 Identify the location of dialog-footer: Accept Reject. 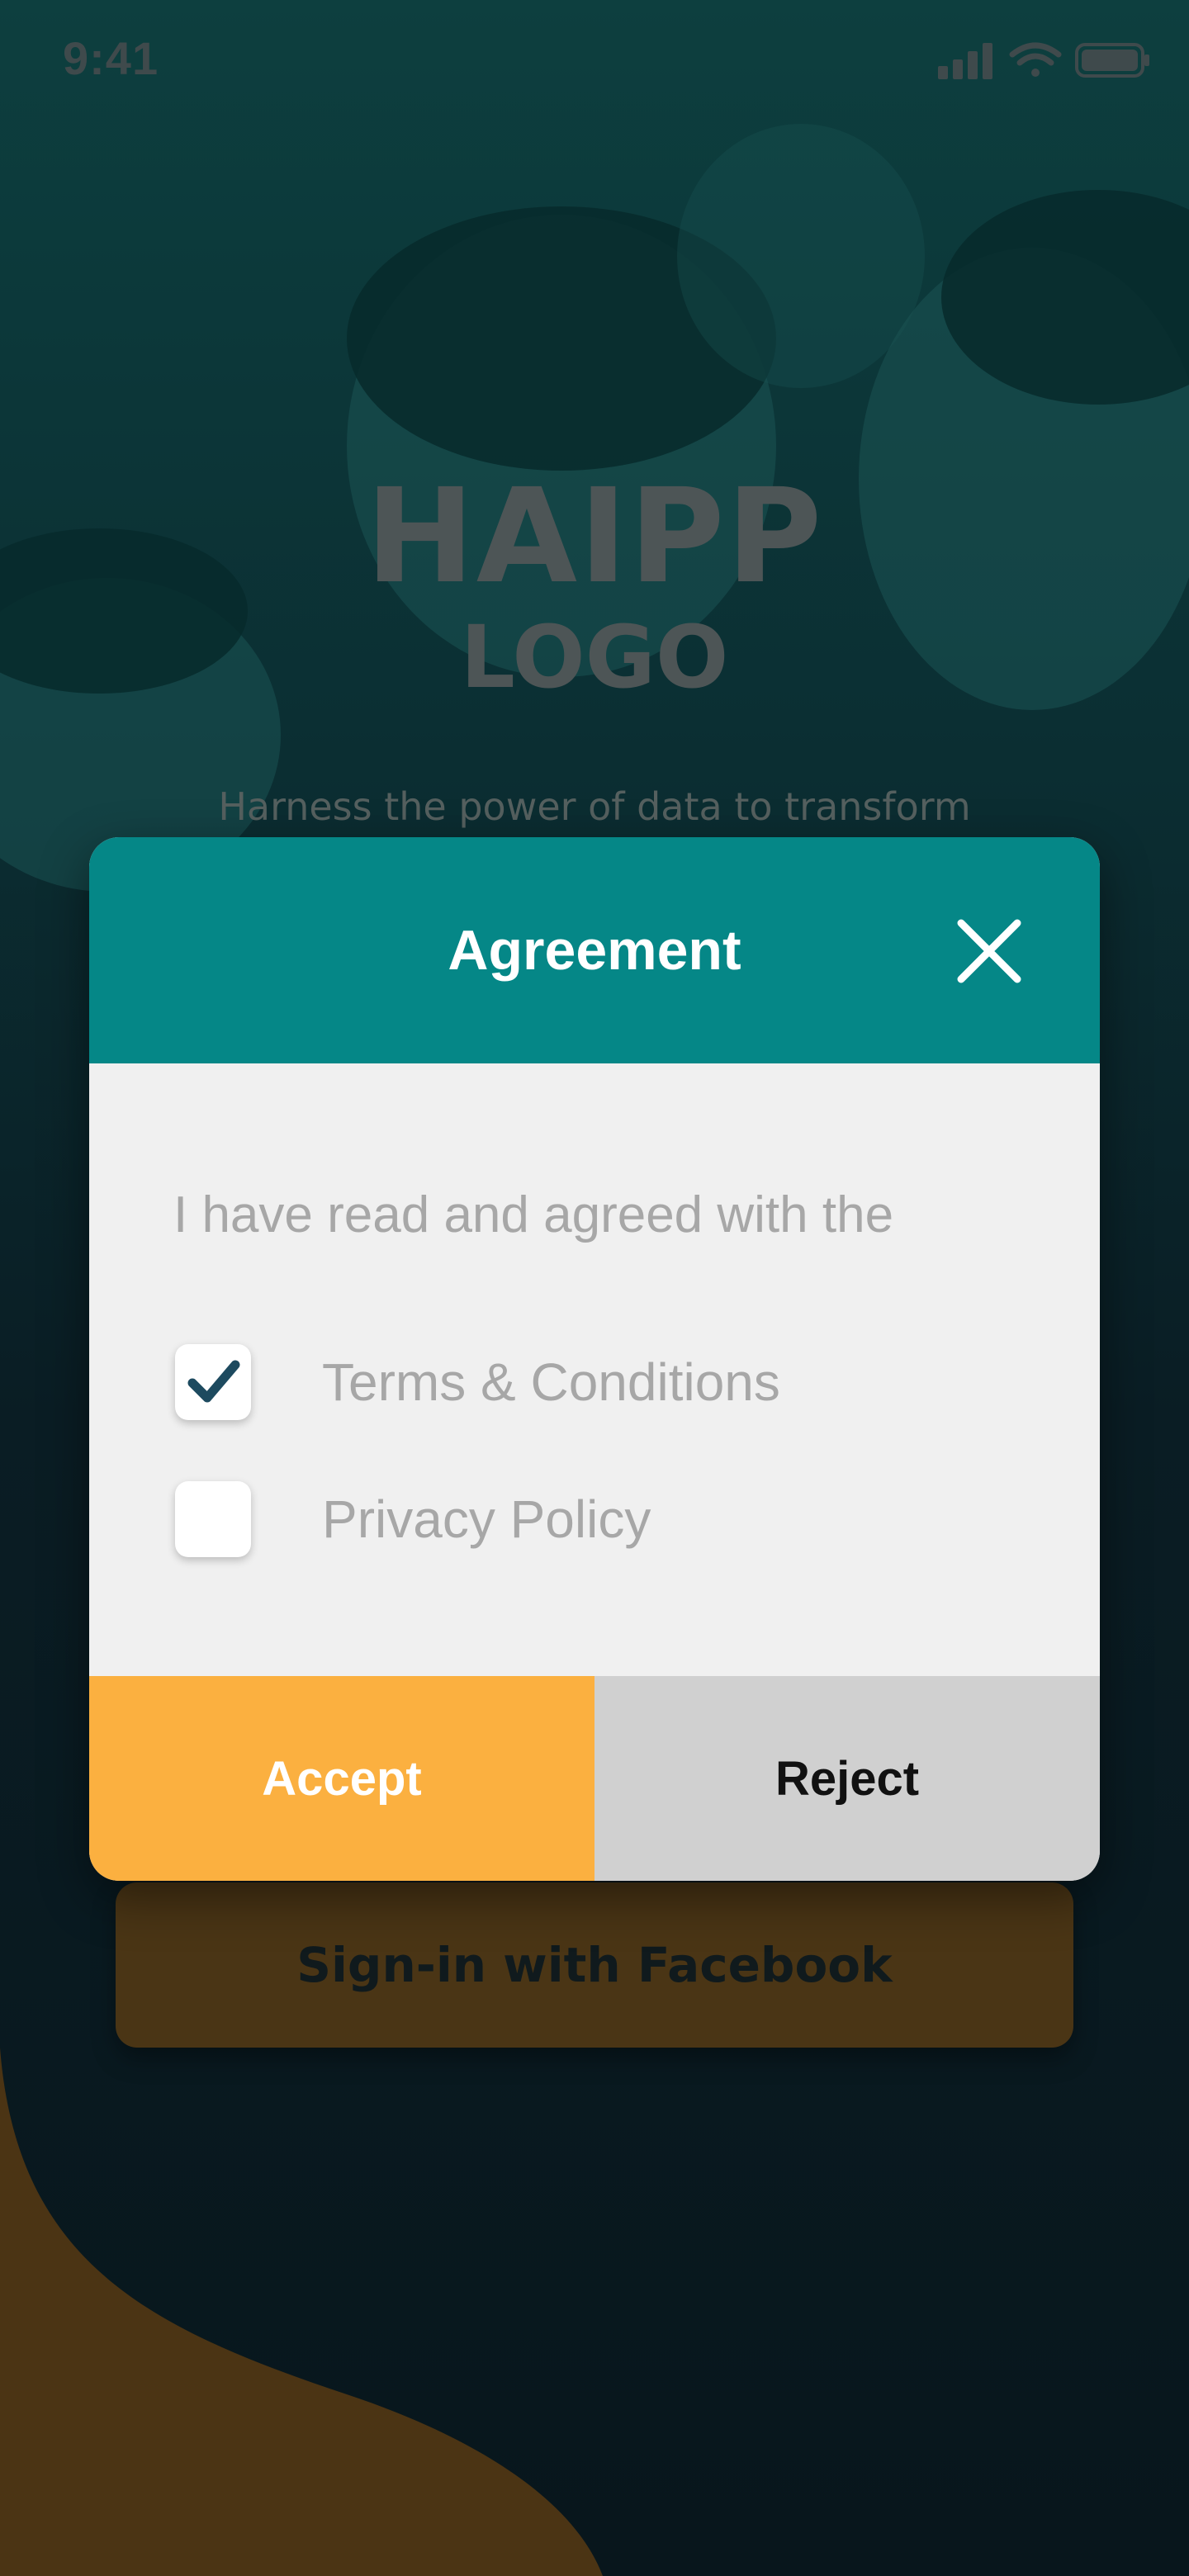
(594, 1778).